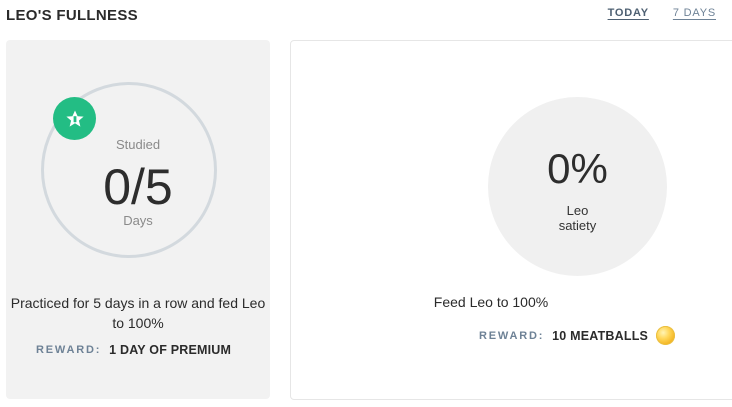  I want to click on satiety-reward: REWARD: 10 MEATBALLS, so click(577, 335).